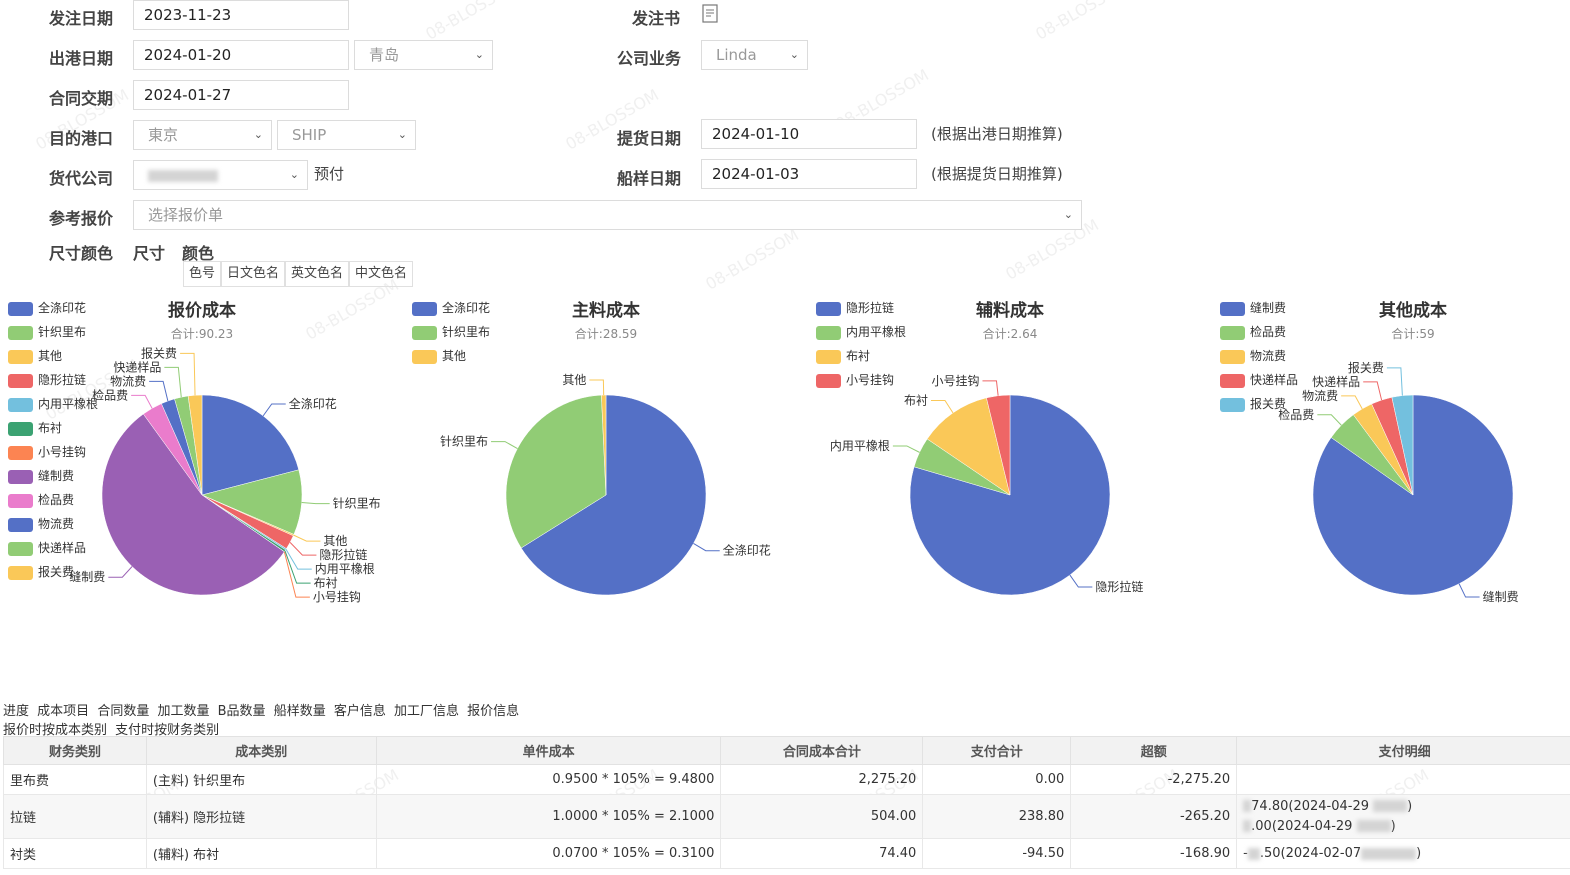  Describe the element at coordinates (649, 138) in the screenshot. I see `pickup-date-label: 提货日期` at that location.